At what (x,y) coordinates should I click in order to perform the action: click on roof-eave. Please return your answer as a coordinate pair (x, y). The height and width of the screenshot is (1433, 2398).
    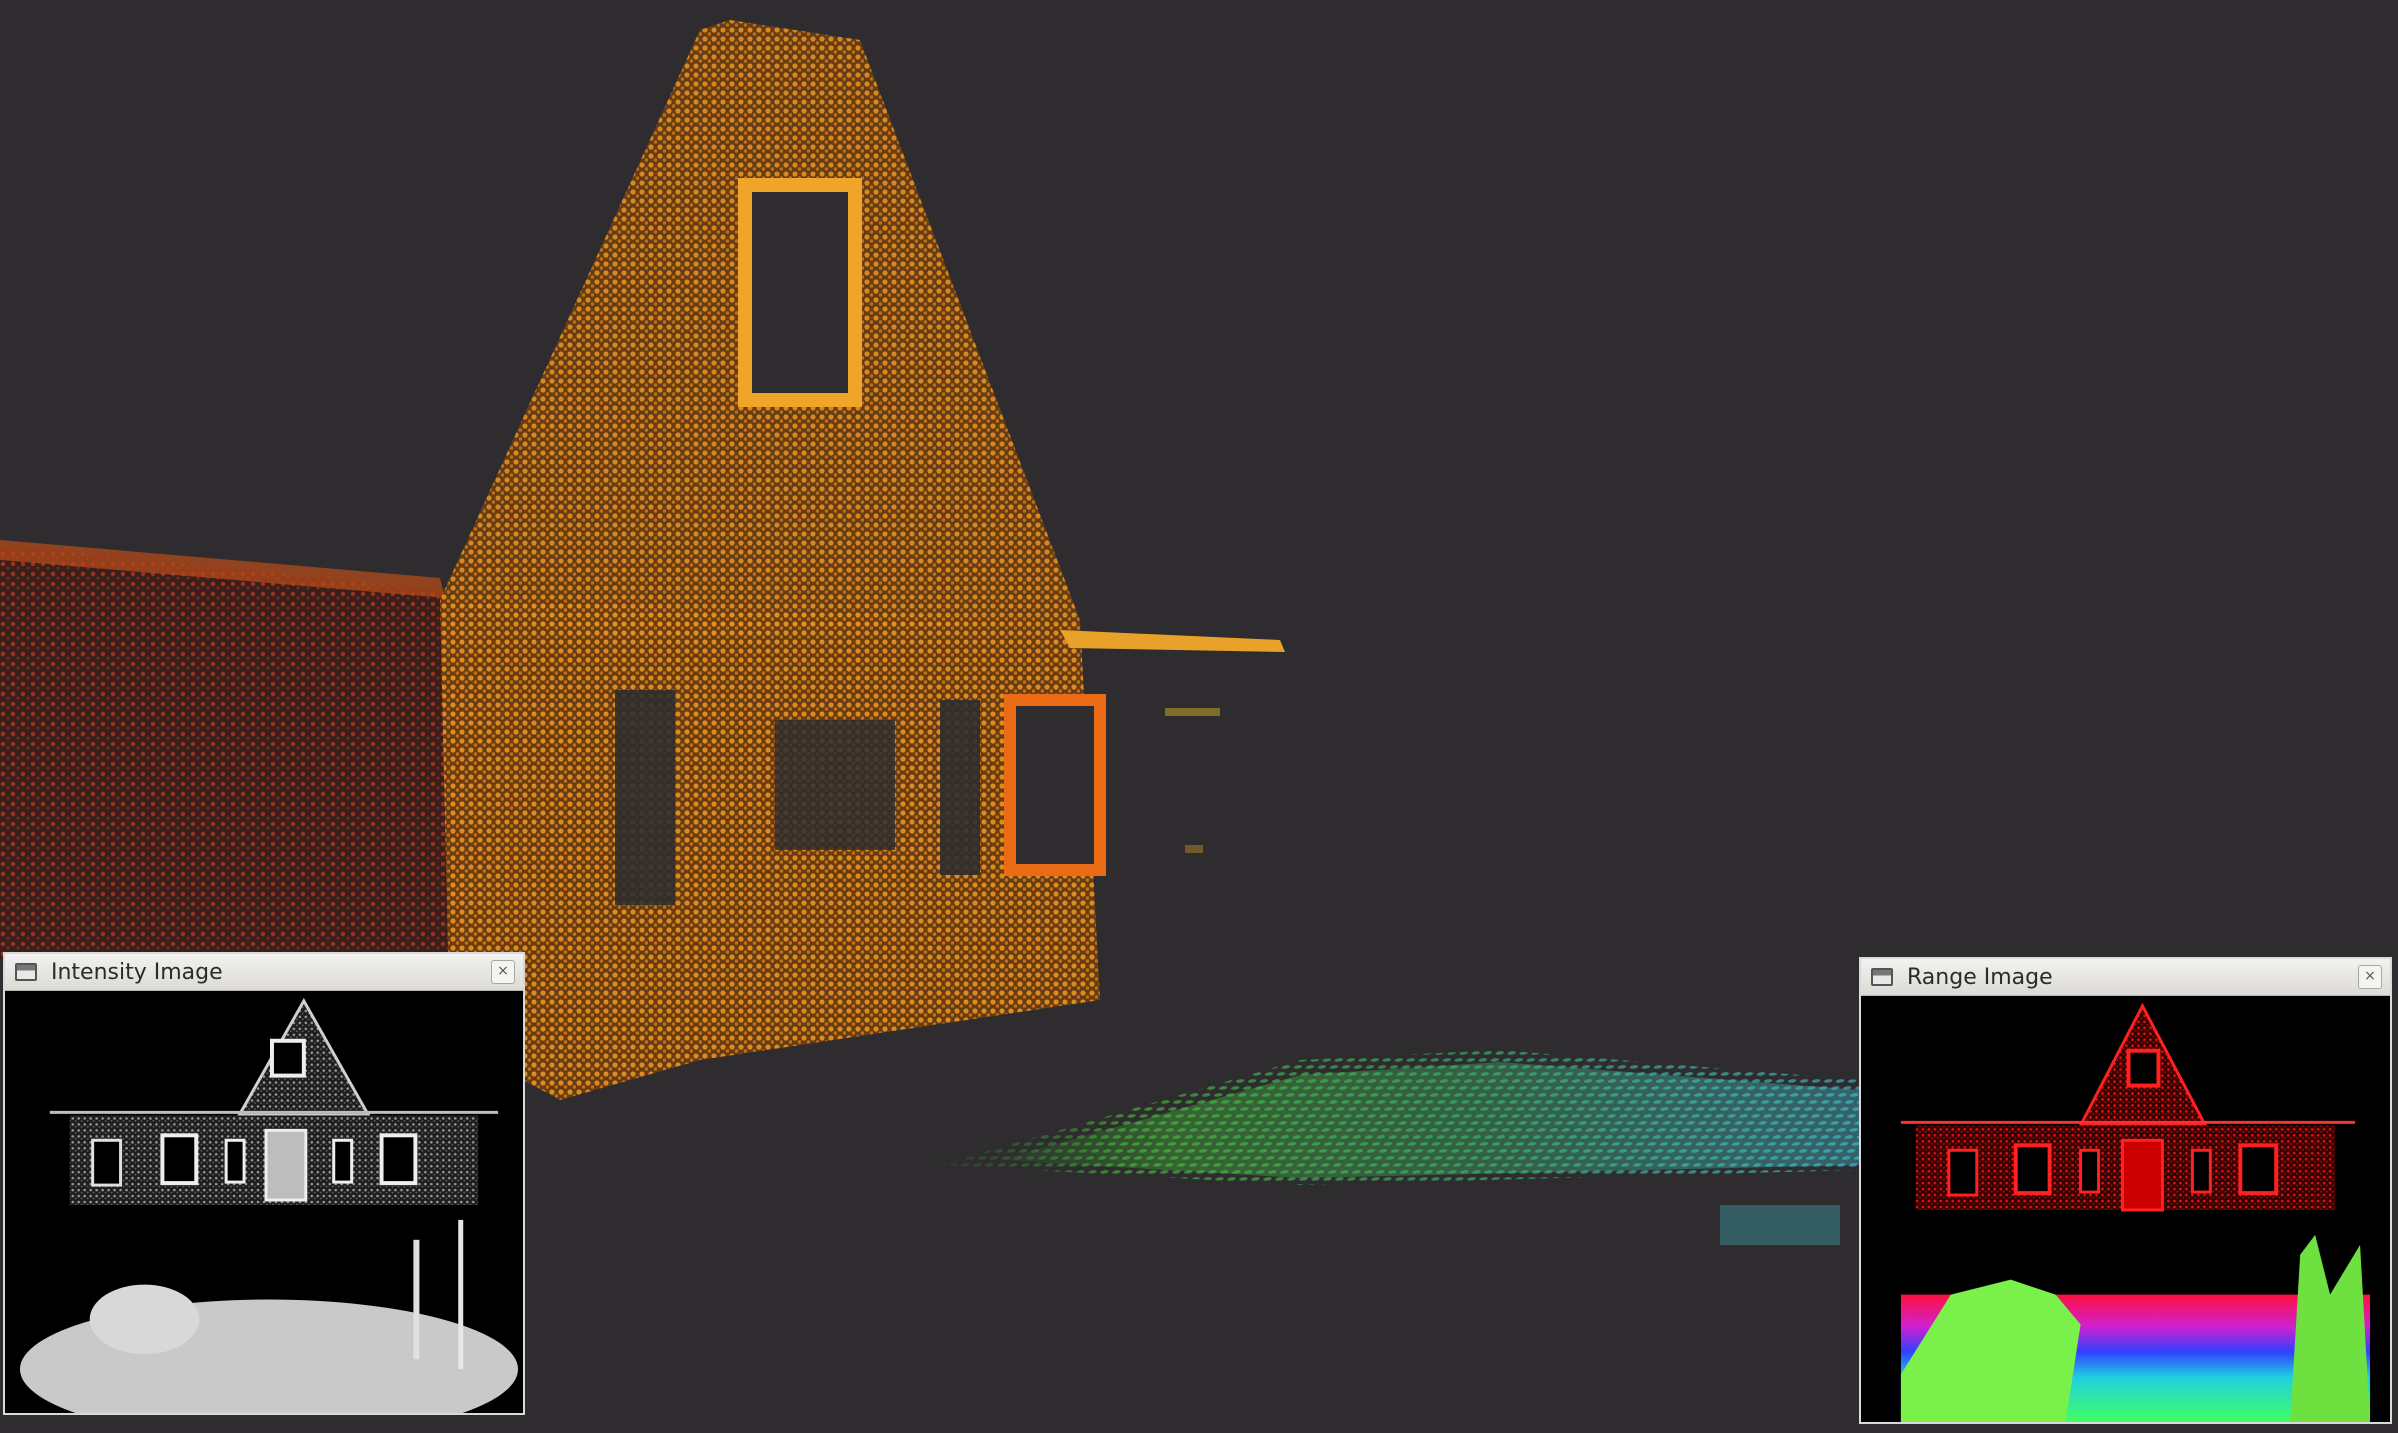
    Looking at the image, I should click on (1172, 641).